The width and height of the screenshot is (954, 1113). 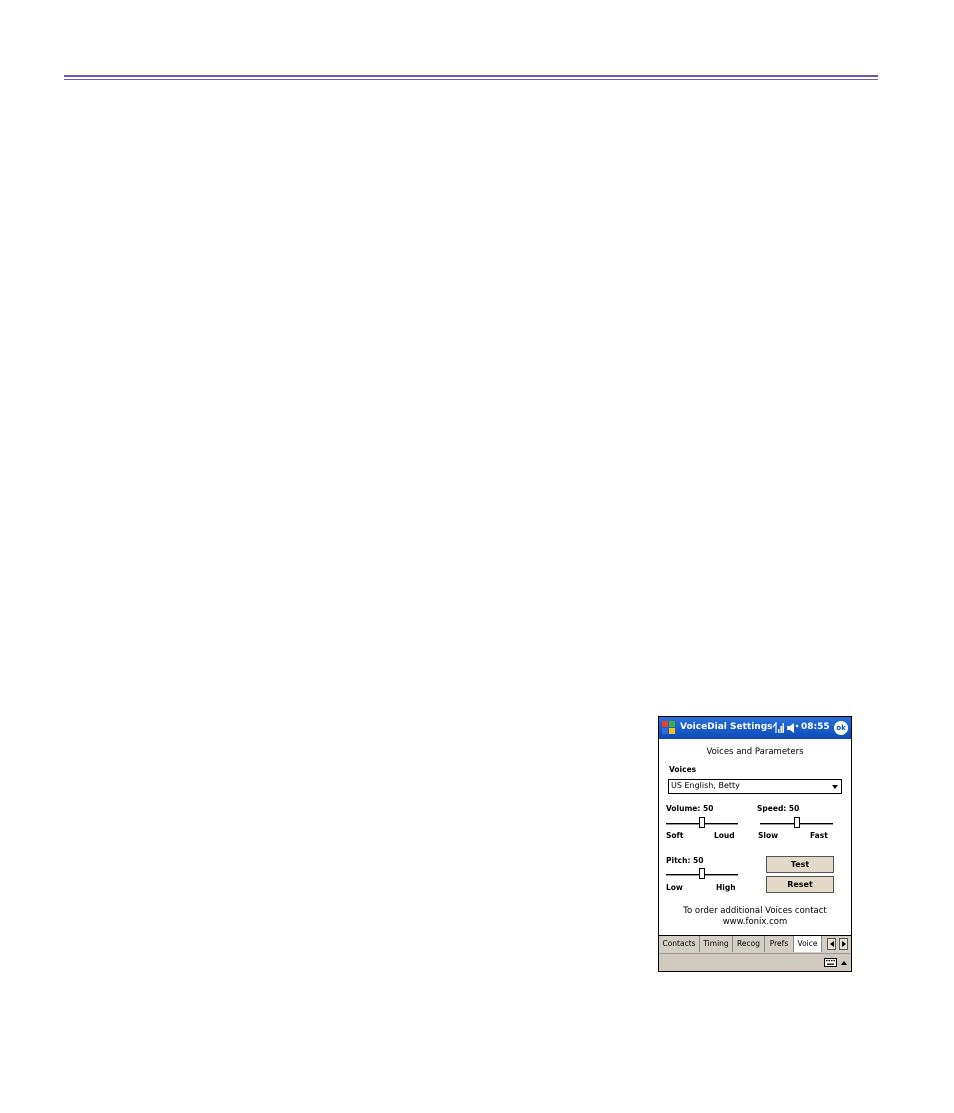 I want to click on tab-scroll-left-button, so click(x=831, y=944).